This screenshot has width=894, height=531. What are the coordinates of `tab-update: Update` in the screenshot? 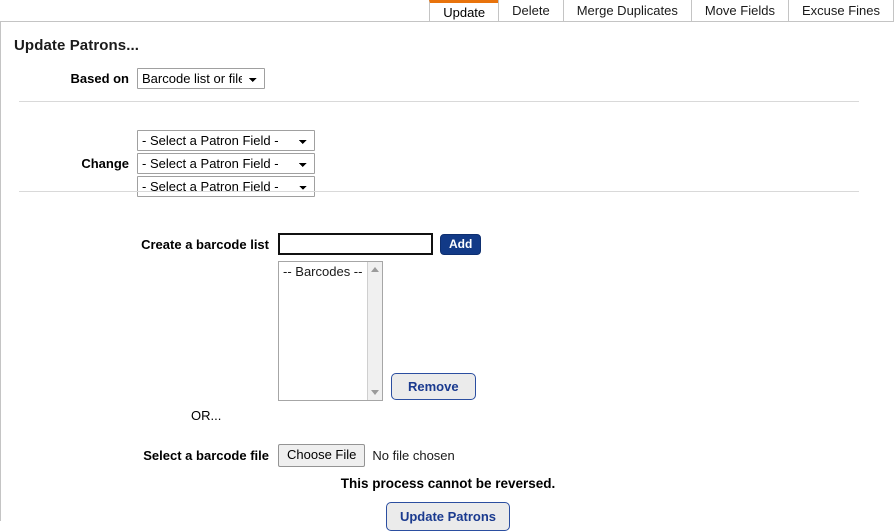 It's located at (464, 11).